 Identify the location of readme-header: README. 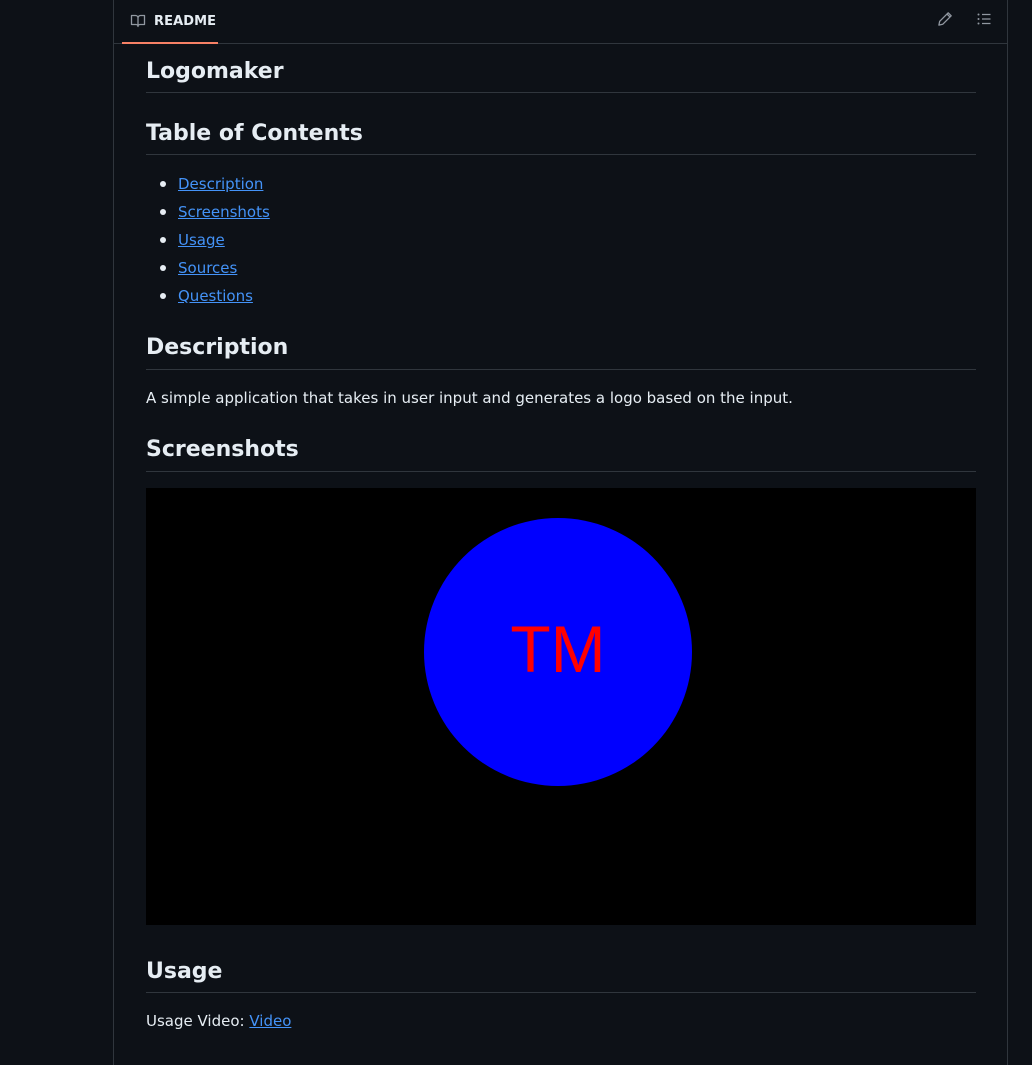
(560, 22).